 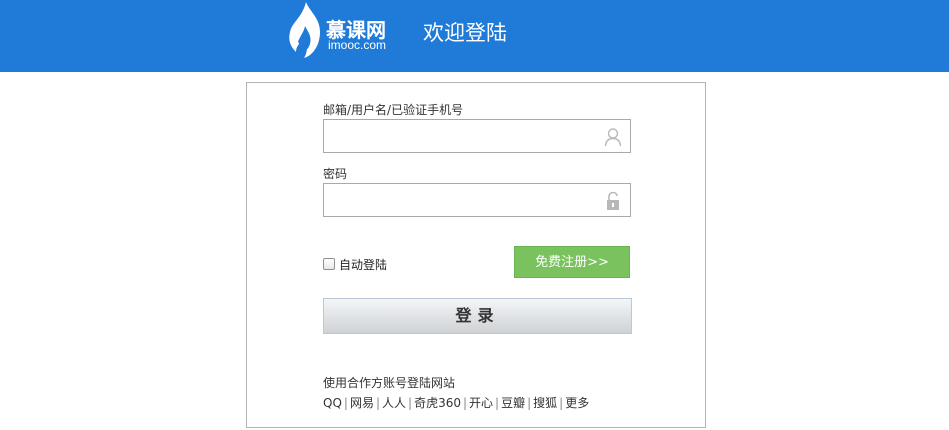 I want to click on username-label: 邮箱/用户名/已验证手机号, so click(x=393, y=110).